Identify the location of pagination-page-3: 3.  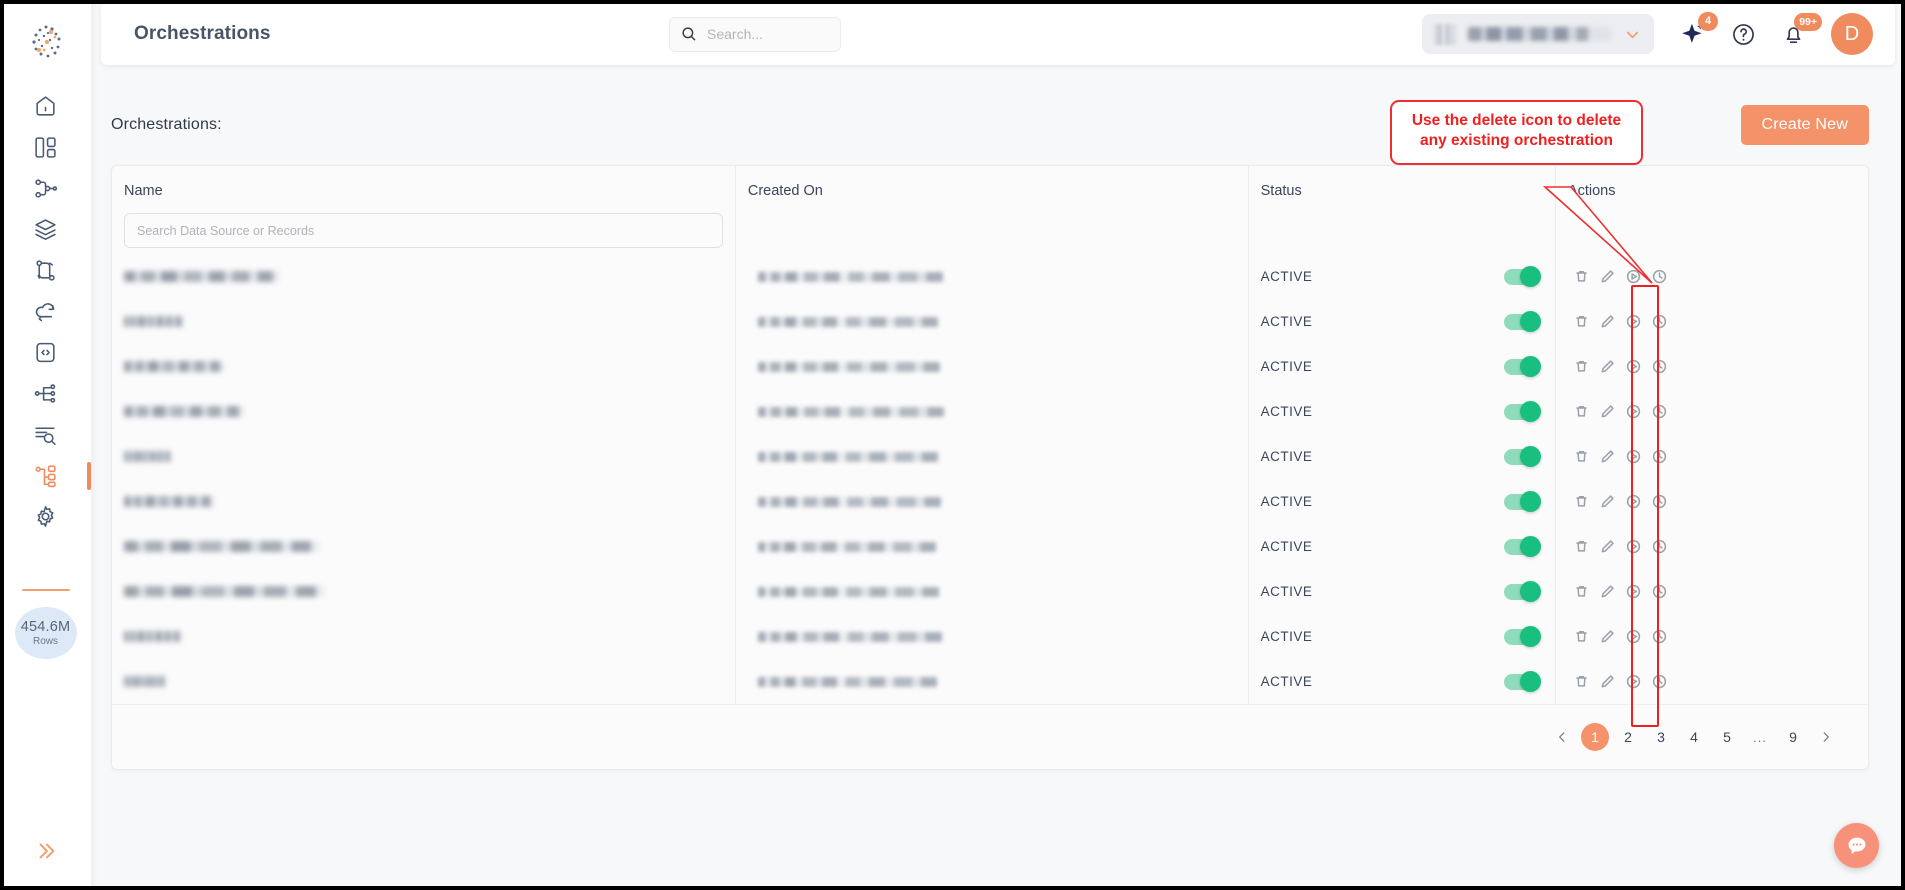
(1661, 737).